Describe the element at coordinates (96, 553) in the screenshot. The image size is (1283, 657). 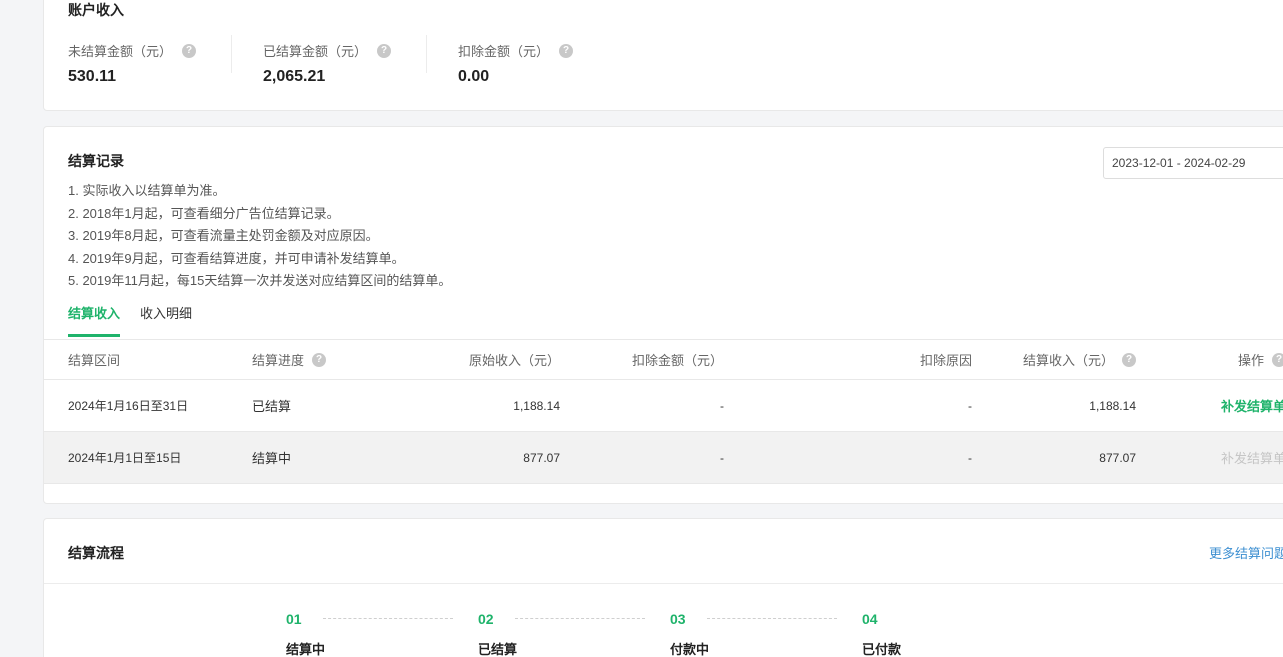
I see `flow-title: 结算流程` at that location.